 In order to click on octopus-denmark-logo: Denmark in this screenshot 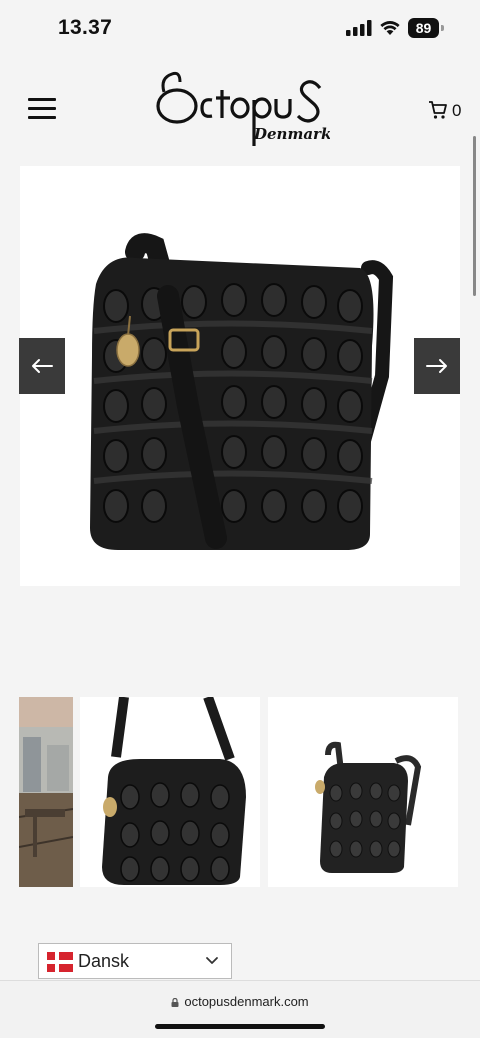, I will do `click(240, 109)`.